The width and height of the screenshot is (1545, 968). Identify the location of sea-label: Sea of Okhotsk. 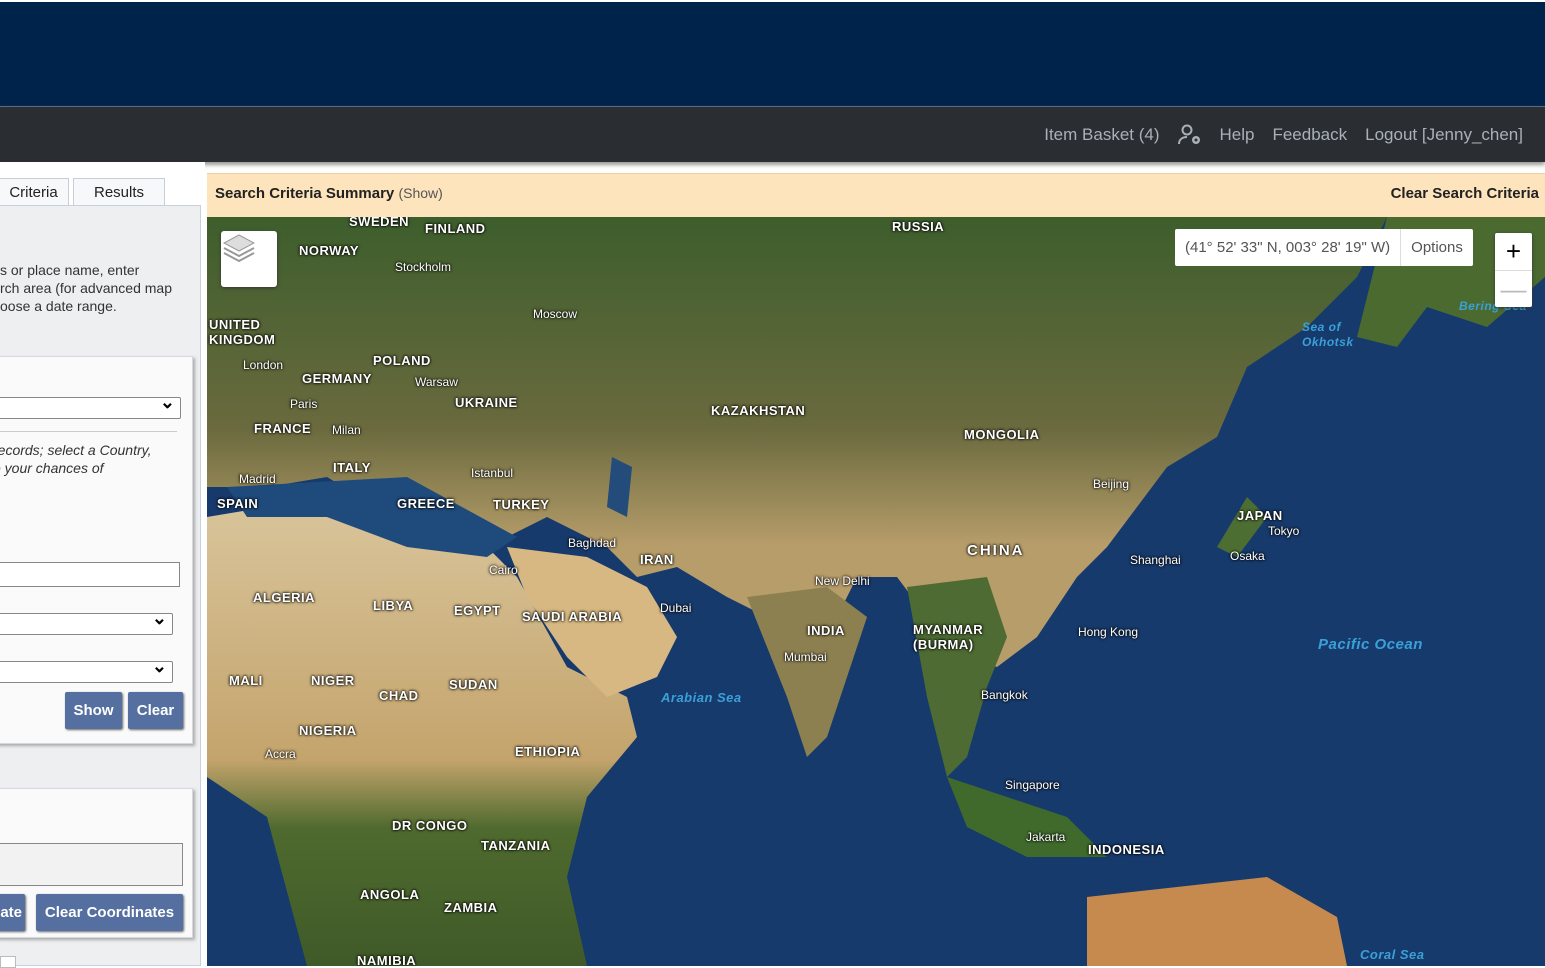
(1328, 334).